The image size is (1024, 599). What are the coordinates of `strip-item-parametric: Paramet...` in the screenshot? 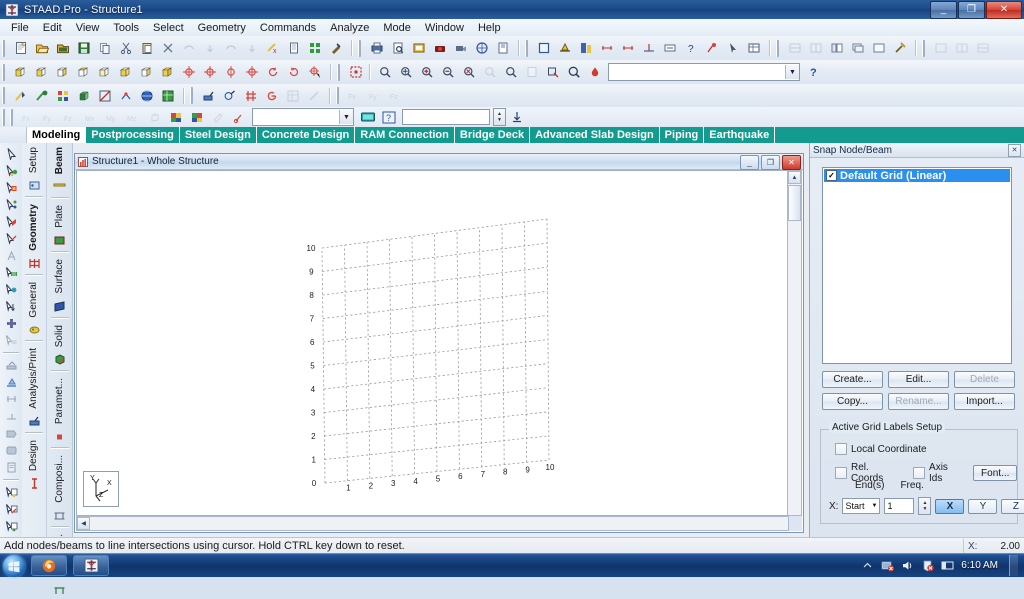 It's located at (59, 401).